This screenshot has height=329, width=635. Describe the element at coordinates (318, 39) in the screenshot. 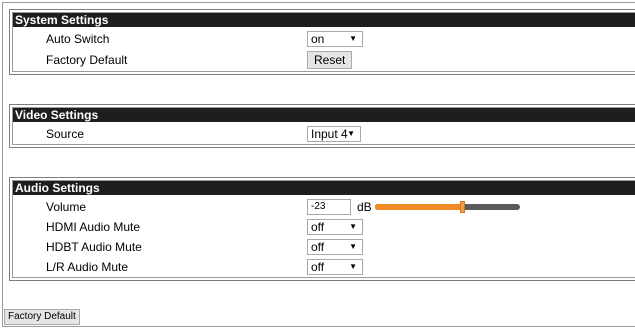

I see `auto-switch-value: on` at that location.